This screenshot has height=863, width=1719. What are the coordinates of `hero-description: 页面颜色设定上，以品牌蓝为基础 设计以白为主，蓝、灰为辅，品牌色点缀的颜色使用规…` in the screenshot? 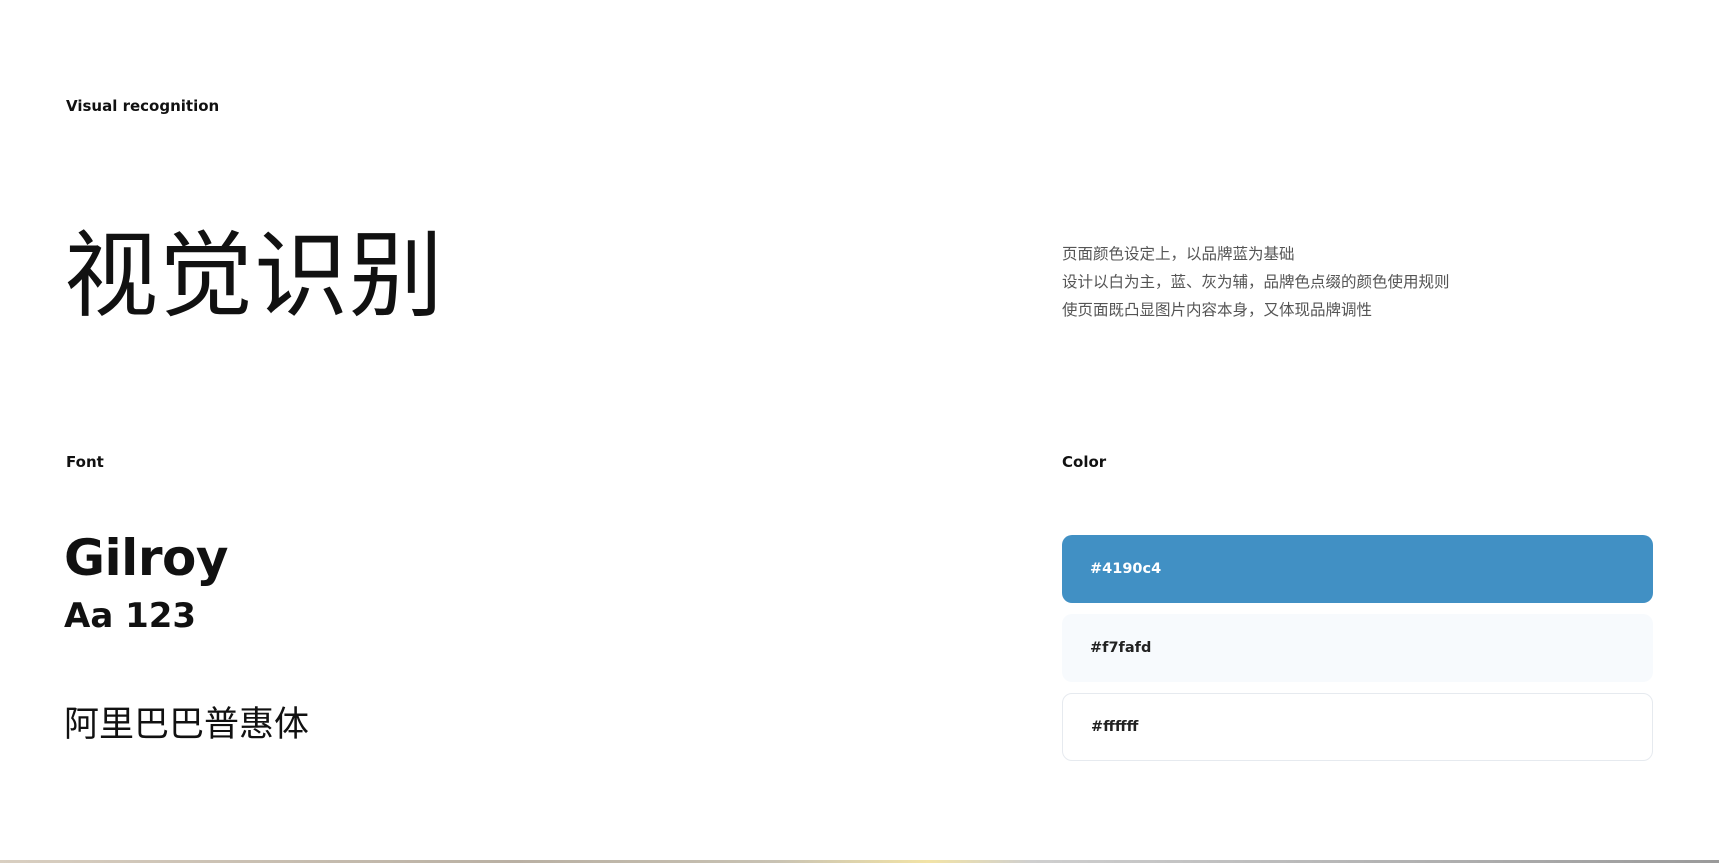 It's located at (1256, 282).